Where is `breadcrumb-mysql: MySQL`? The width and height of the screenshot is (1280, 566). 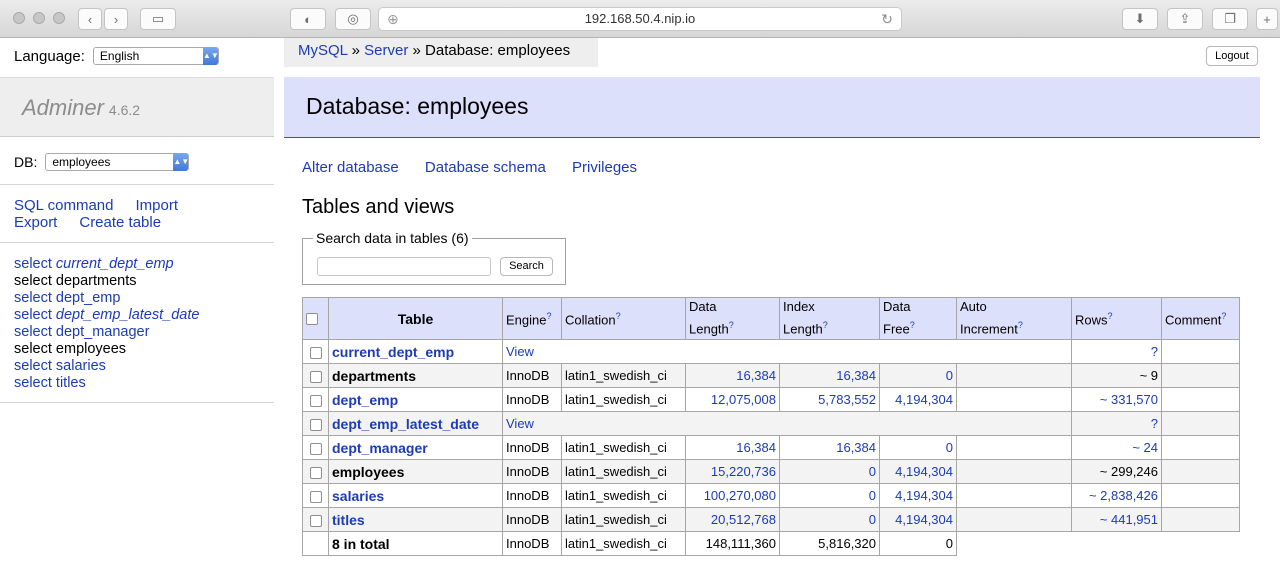
breadcrumb-mysql: MySQL is located at coordinates (322, 50).